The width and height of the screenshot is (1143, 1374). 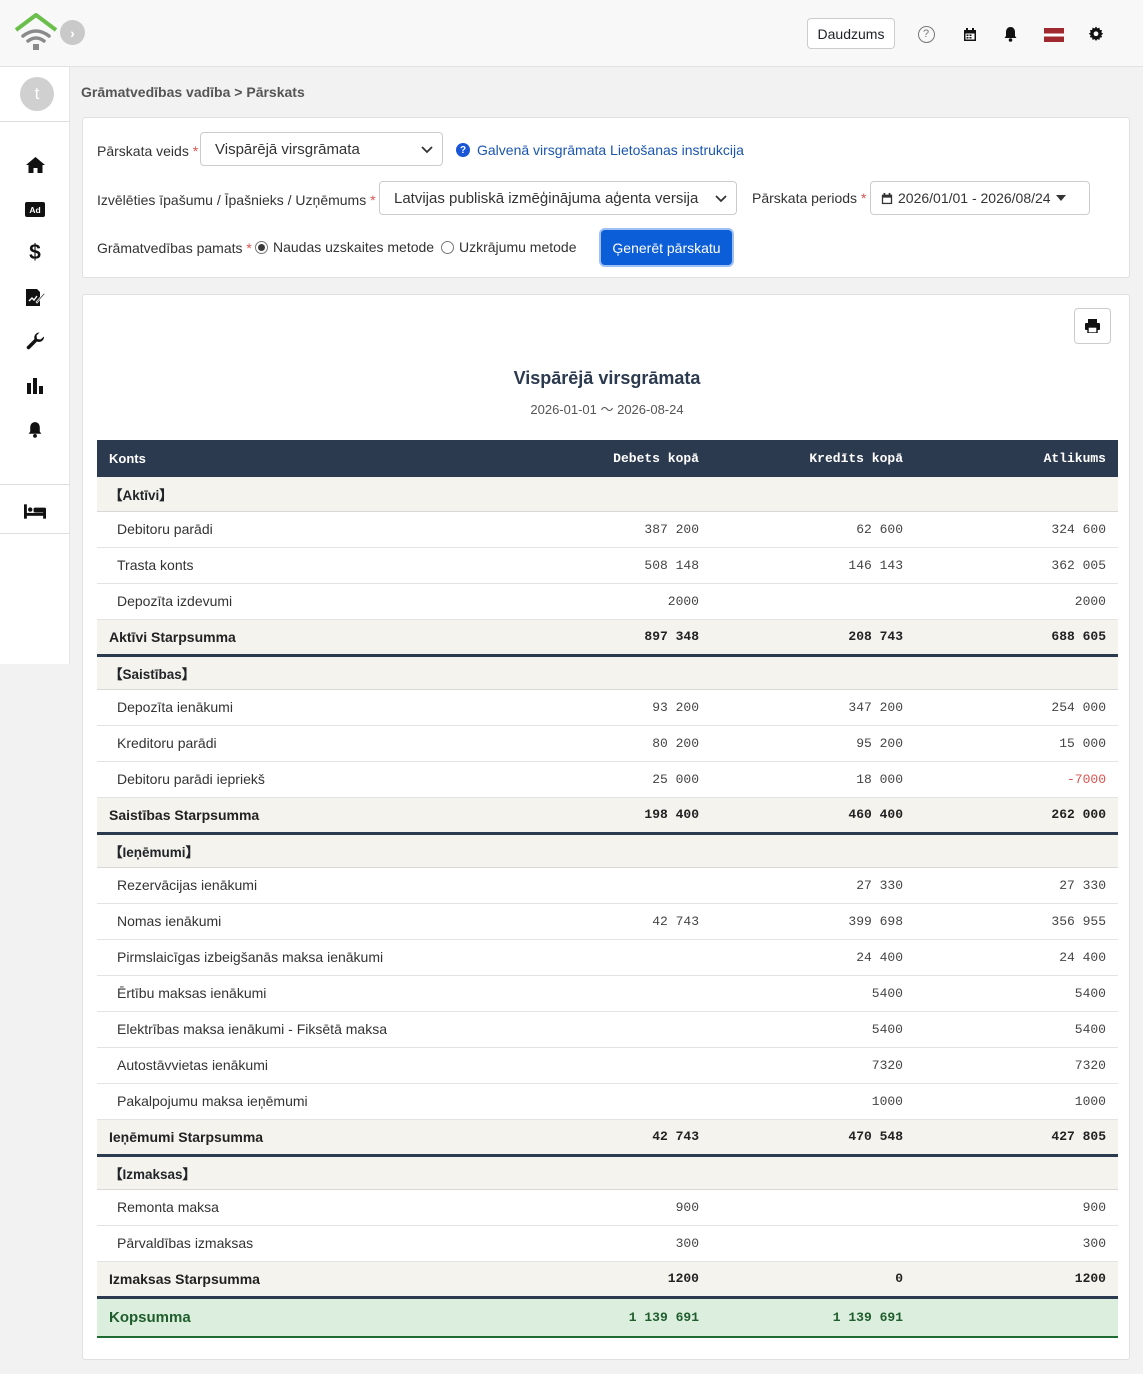 I want to click on table-row: Pakalpojumu maksa ieņēmumi 1000 1000, so click(x=607, y=1101).